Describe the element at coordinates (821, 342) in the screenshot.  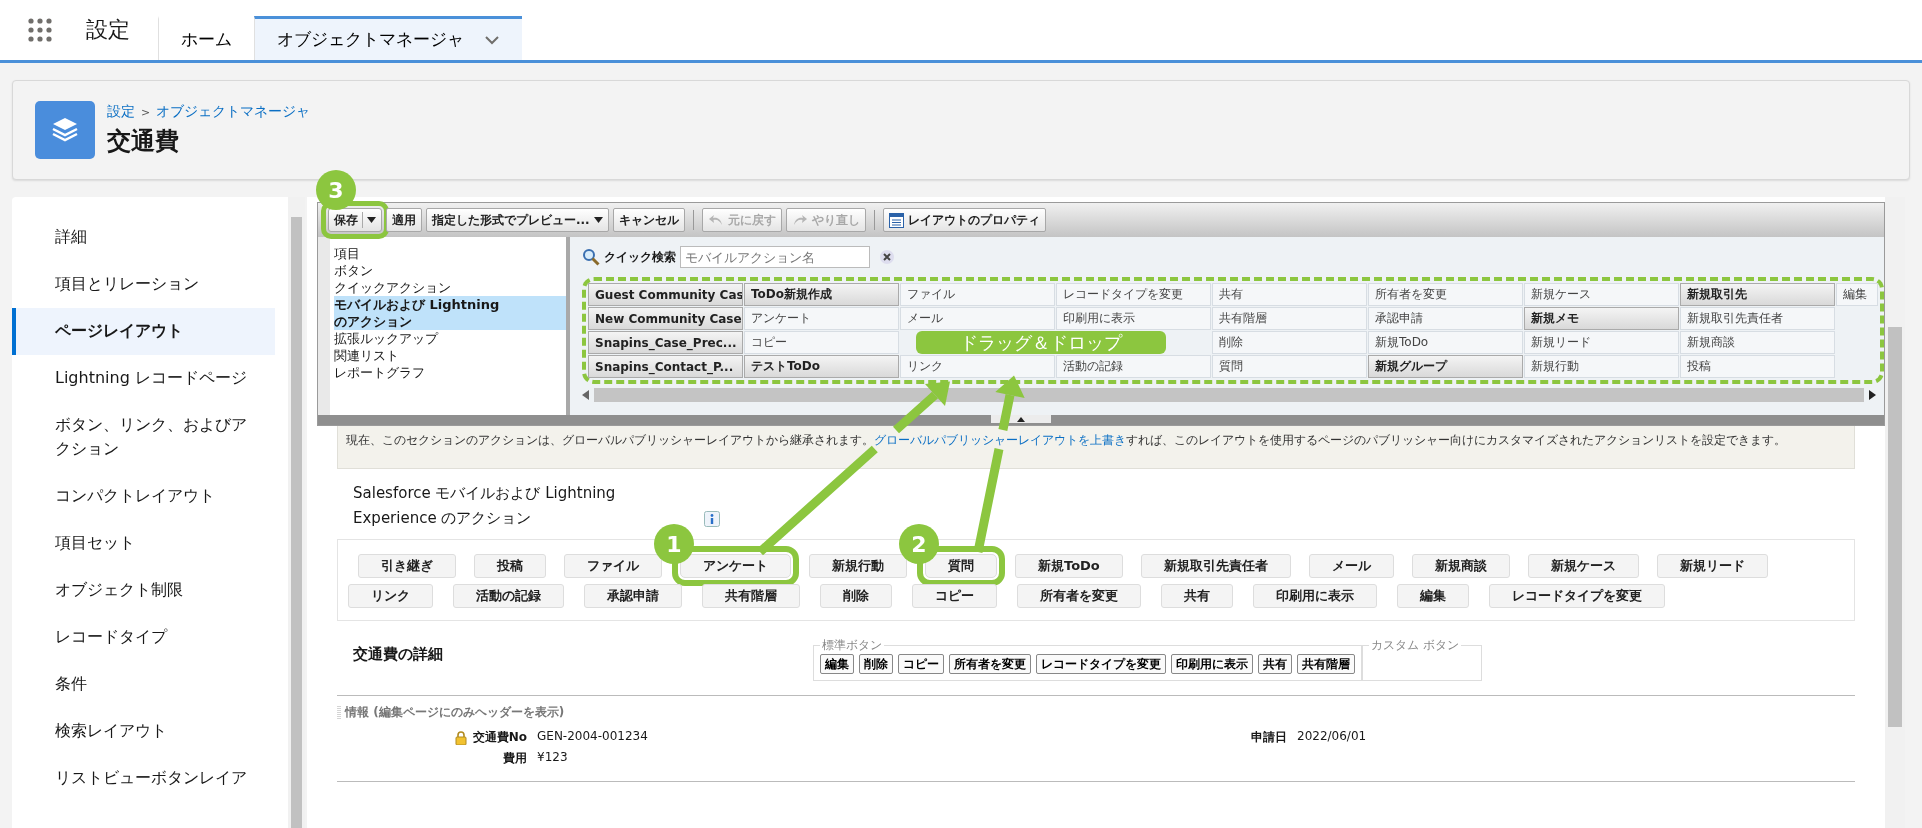
I see `palette-item: コピー` at that location.